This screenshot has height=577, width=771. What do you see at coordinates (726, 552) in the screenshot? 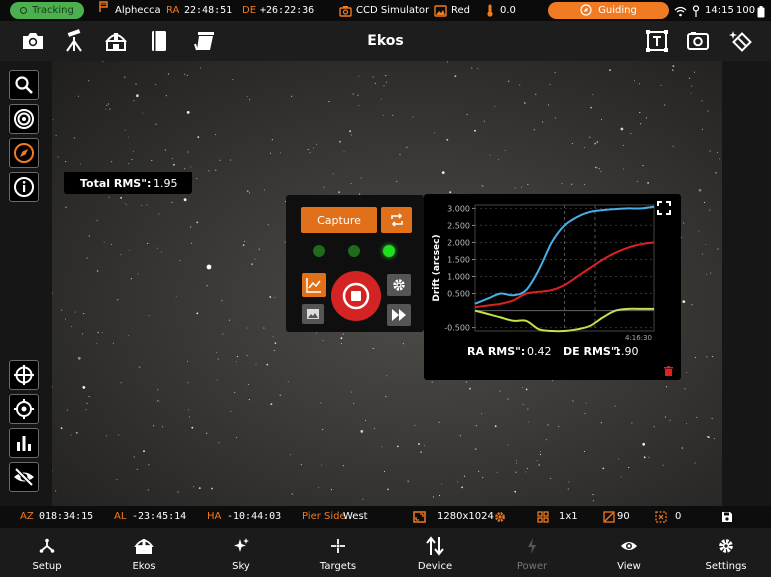
I see `nav-settings: Settings` at bounding box center [726, 552].